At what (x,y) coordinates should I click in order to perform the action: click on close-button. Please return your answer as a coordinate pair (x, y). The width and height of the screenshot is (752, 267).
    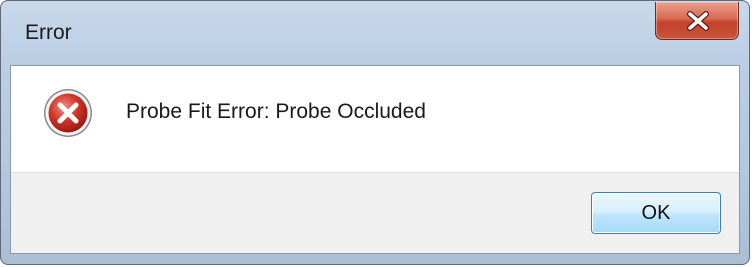
    Looking at the image, I should click on (697, 21).